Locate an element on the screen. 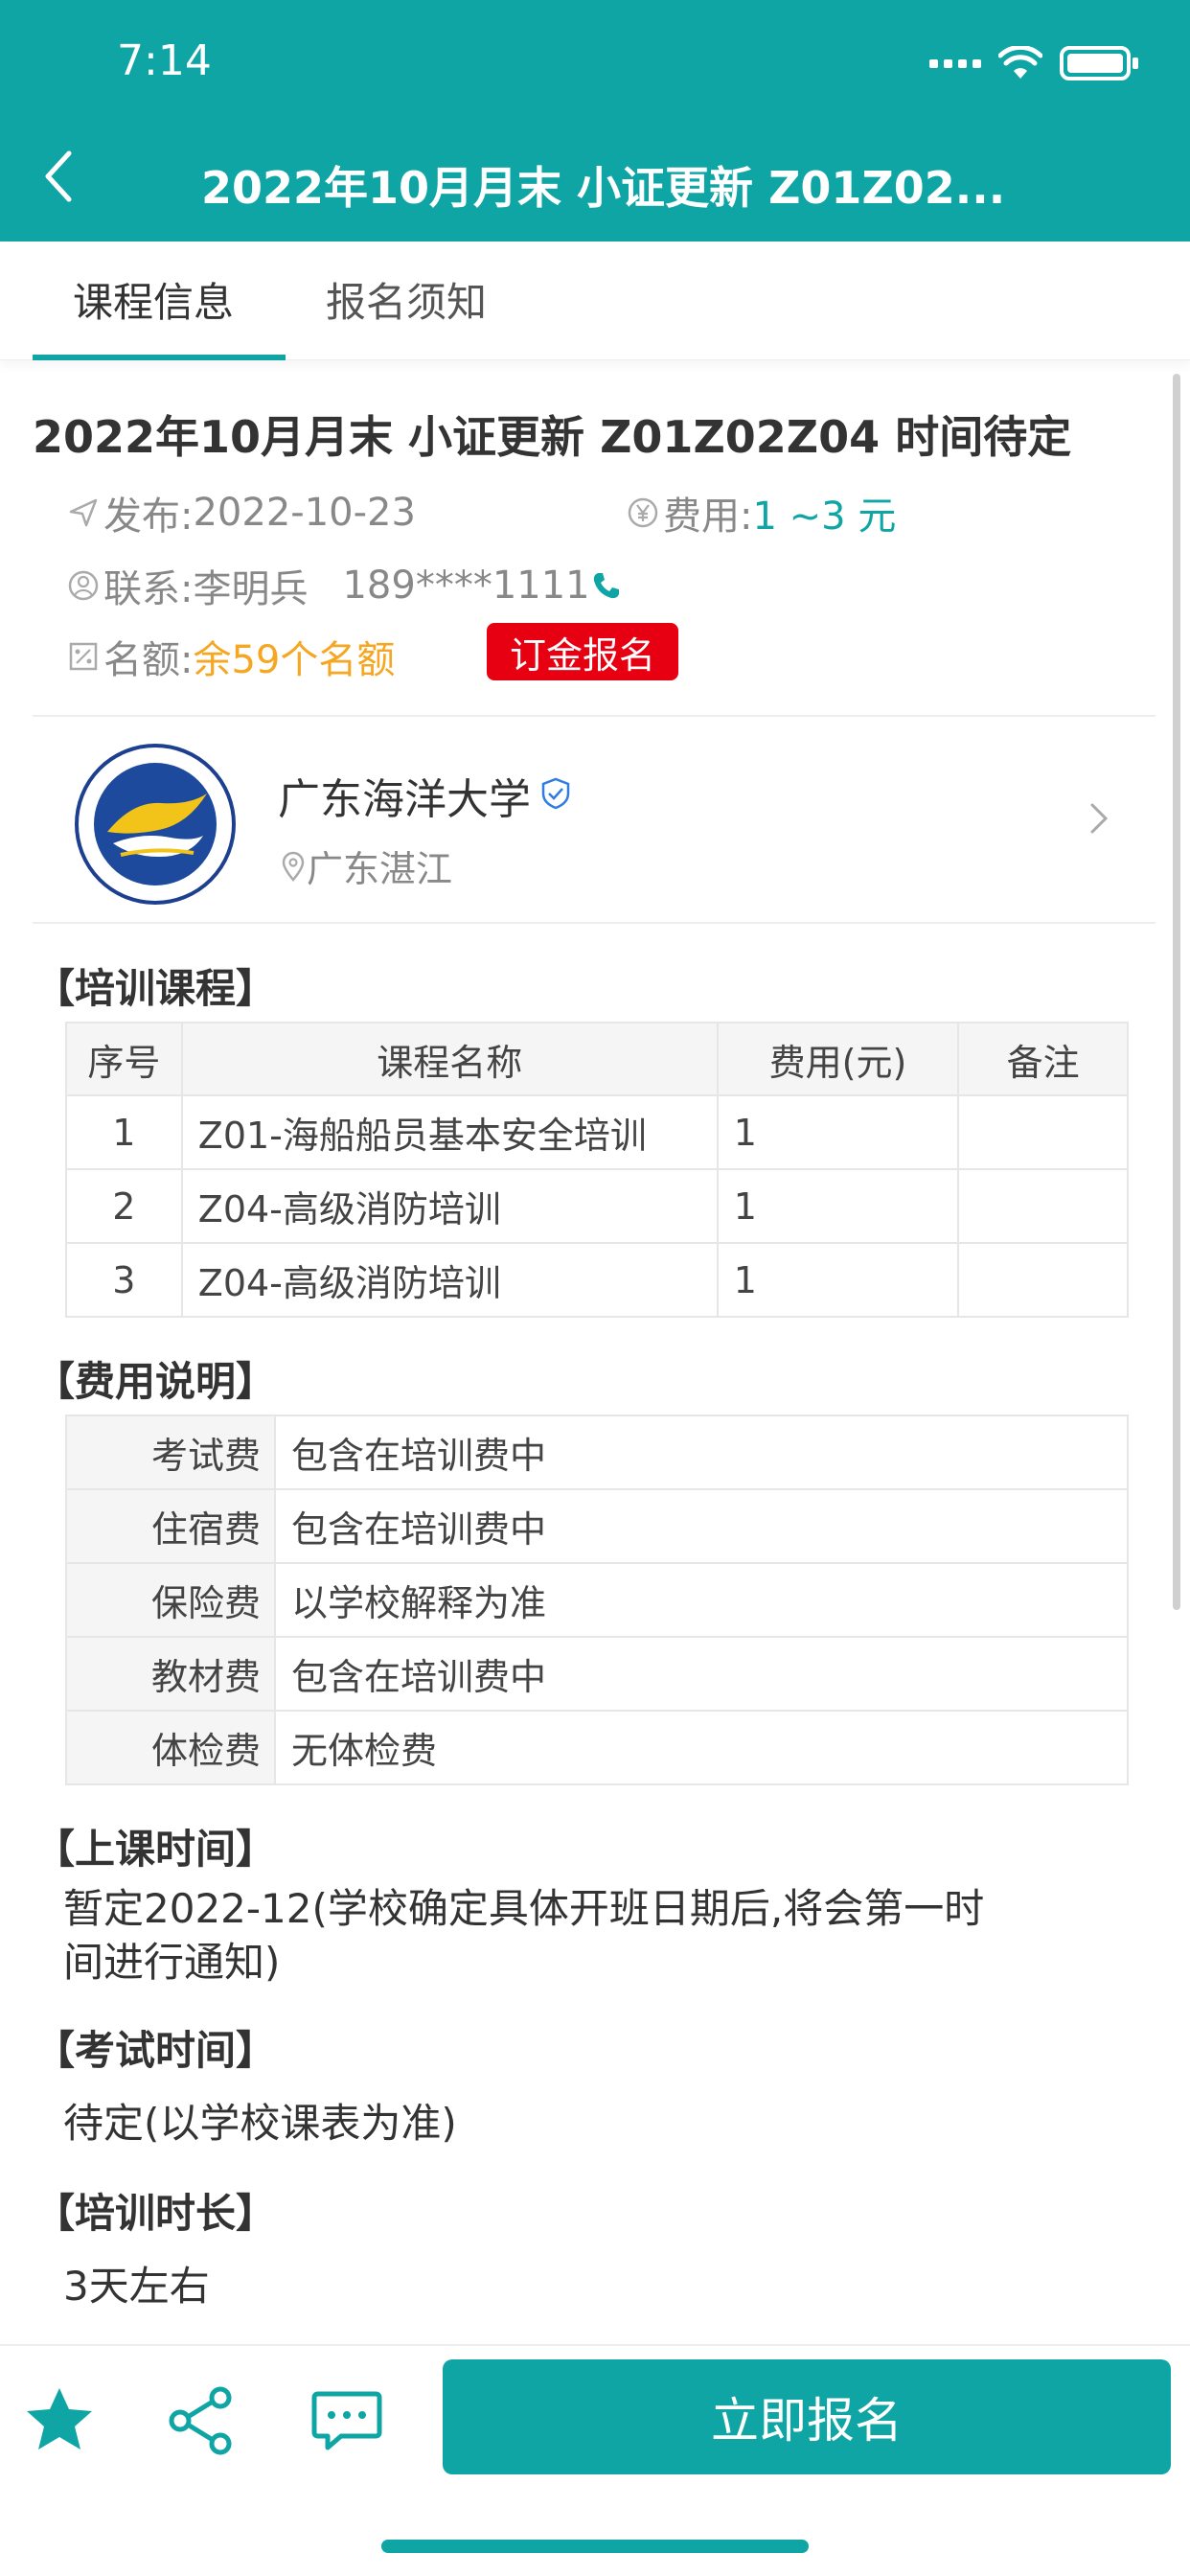  quota-value: 余59个名额 is located at coordinates (295, 660).